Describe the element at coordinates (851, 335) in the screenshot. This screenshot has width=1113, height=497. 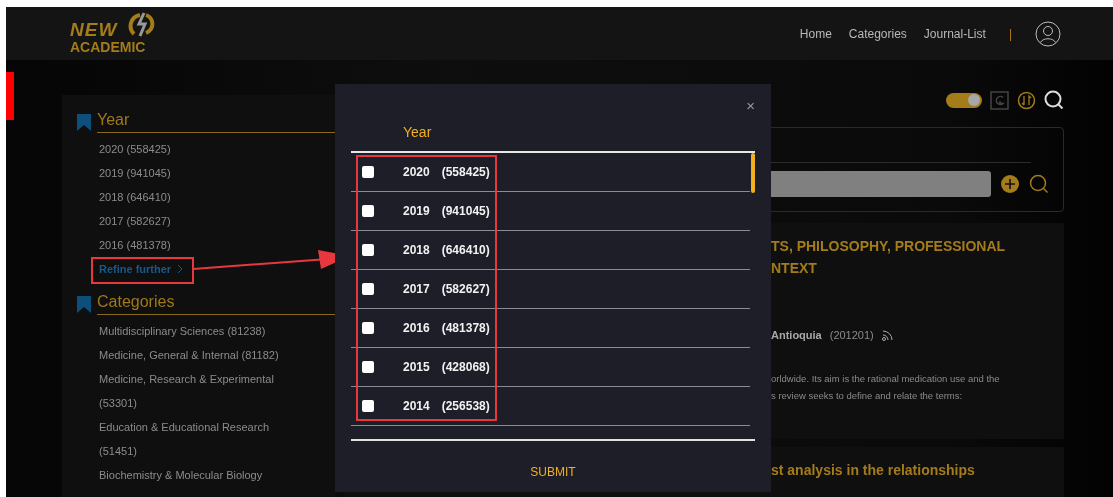
I see `journal-code: (201201)` at that location.